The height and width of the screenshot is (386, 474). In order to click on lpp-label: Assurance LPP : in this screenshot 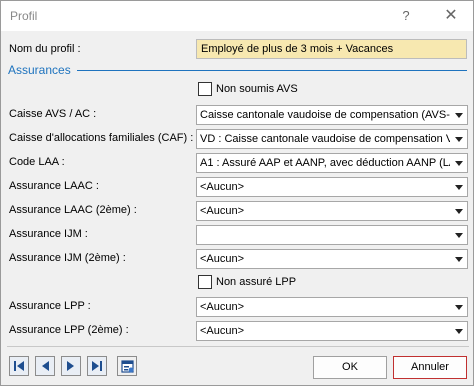, I will do `click(50, 306)`.